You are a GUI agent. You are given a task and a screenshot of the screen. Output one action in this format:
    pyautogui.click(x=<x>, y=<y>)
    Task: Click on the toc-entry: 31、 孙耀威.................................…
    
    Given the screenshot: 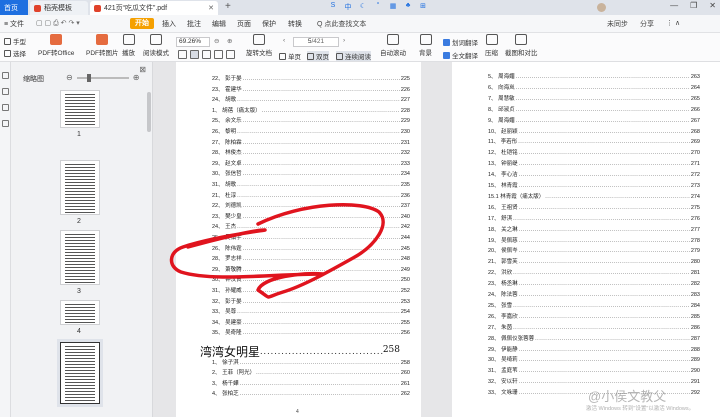 What is the action you would take?
    pyautogui.click(x=311, y=291)
    